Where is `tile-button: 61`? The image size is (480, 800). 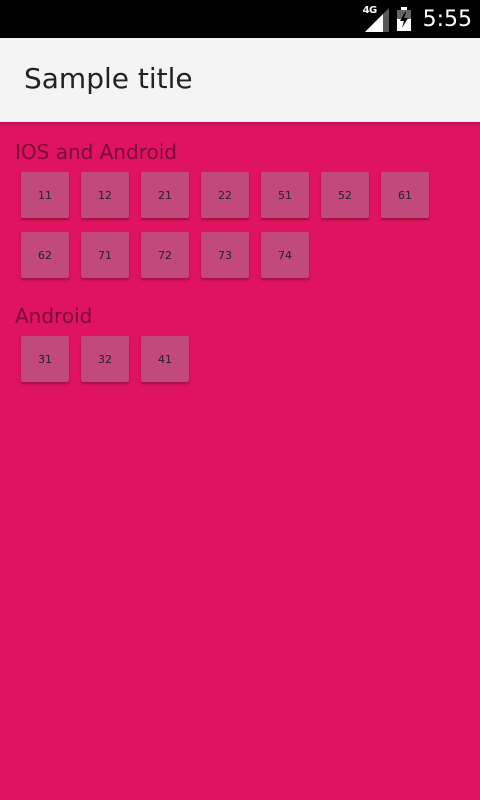 tile-button: 61 is located at coordinates (405, 195).